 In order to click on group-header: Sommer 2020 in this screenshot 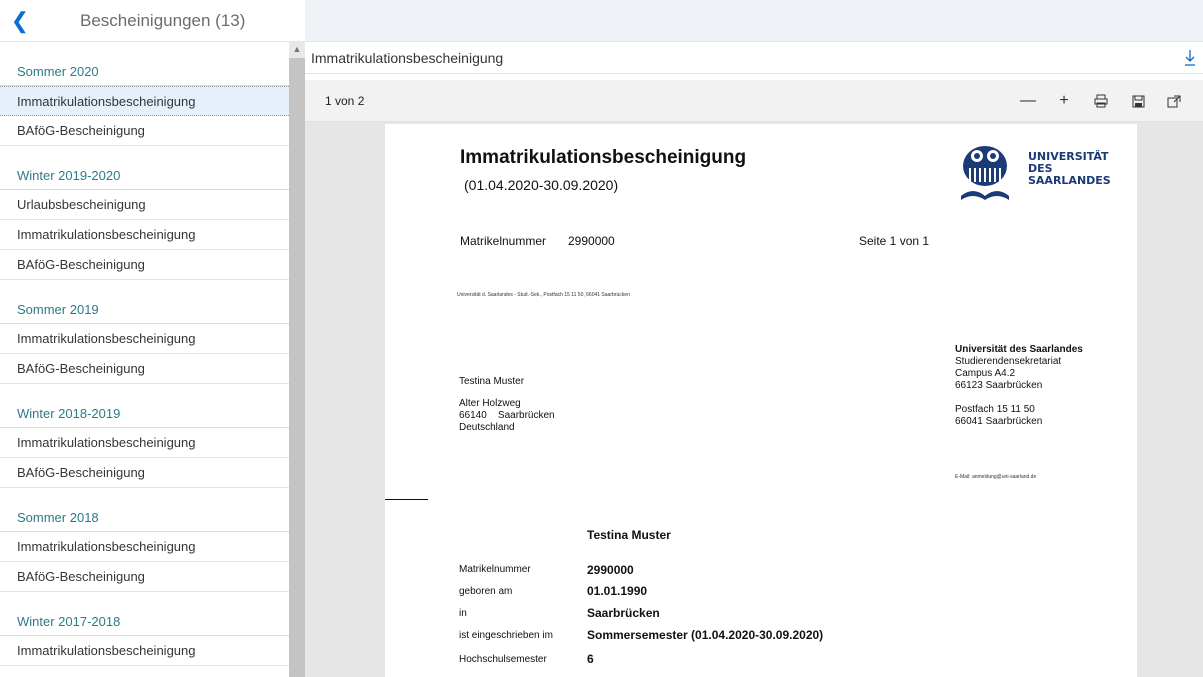, I will do `click(144, 64)`.